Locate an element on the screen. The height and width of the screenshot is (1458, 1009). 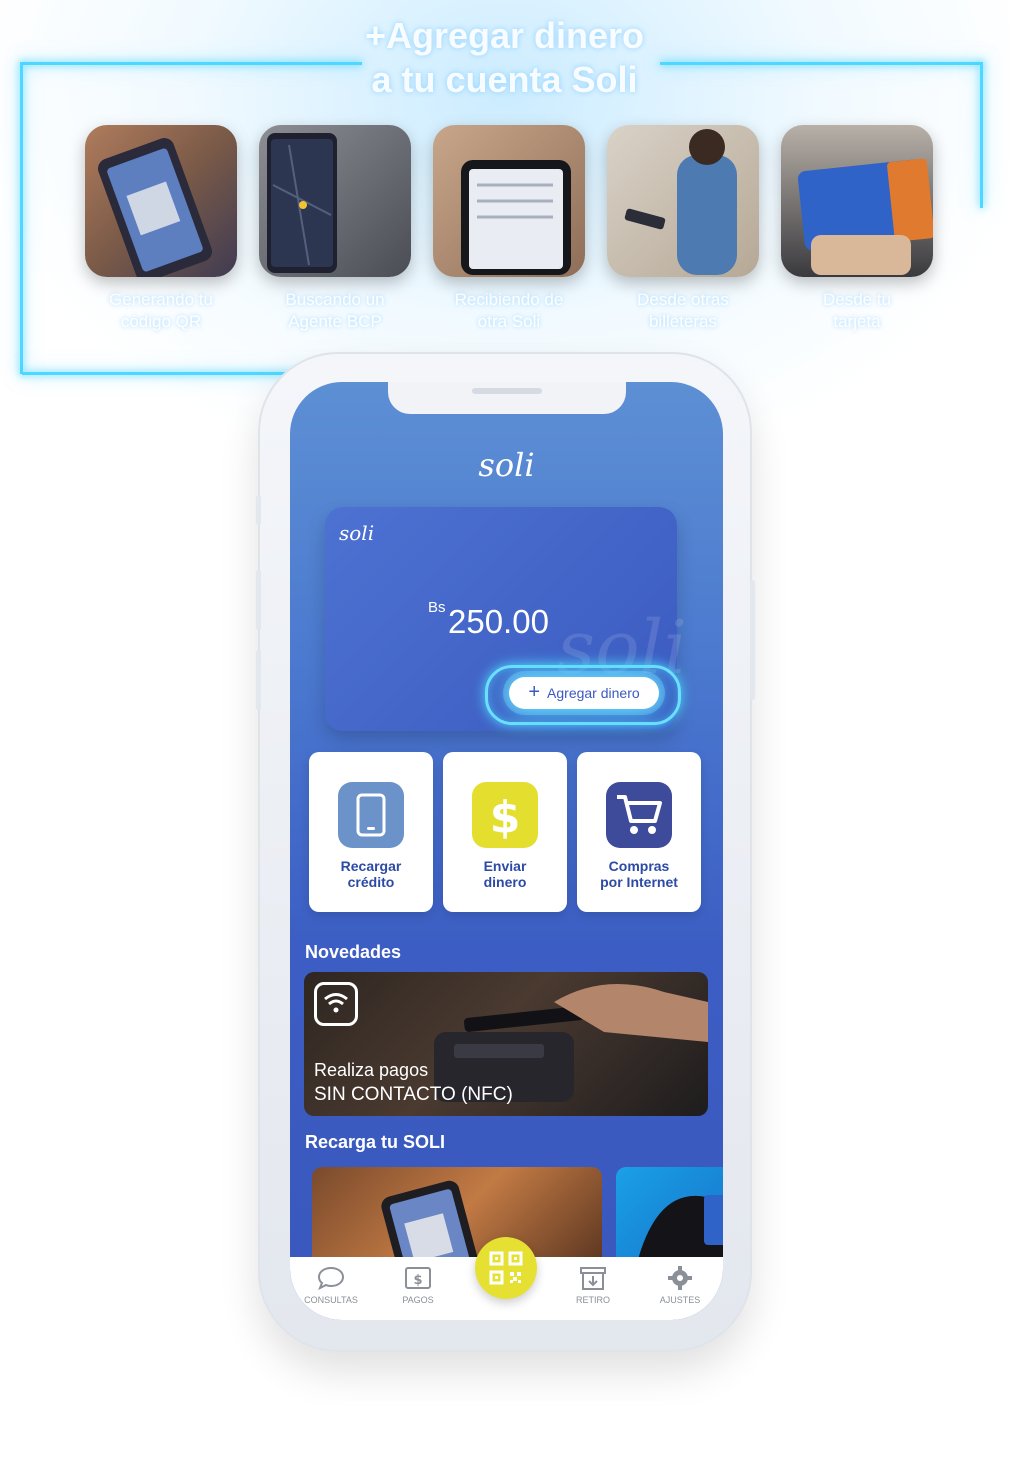
option-wallets-image is located at coordinates (683, 201).